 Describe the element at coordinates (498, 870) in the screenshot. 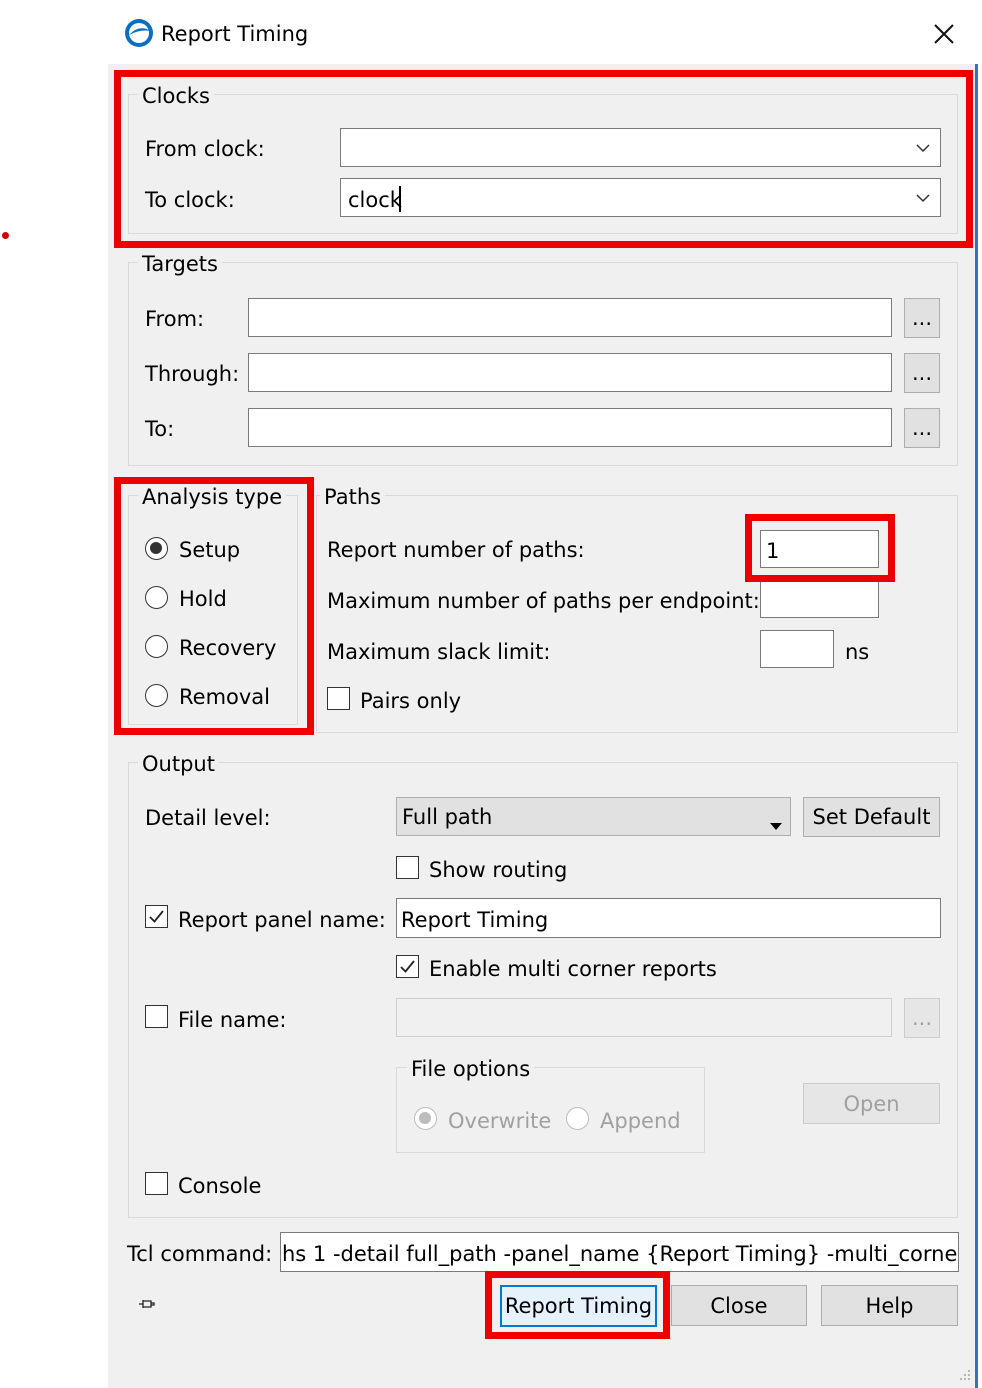

I see `show-routing-label: Show routing` at that location.